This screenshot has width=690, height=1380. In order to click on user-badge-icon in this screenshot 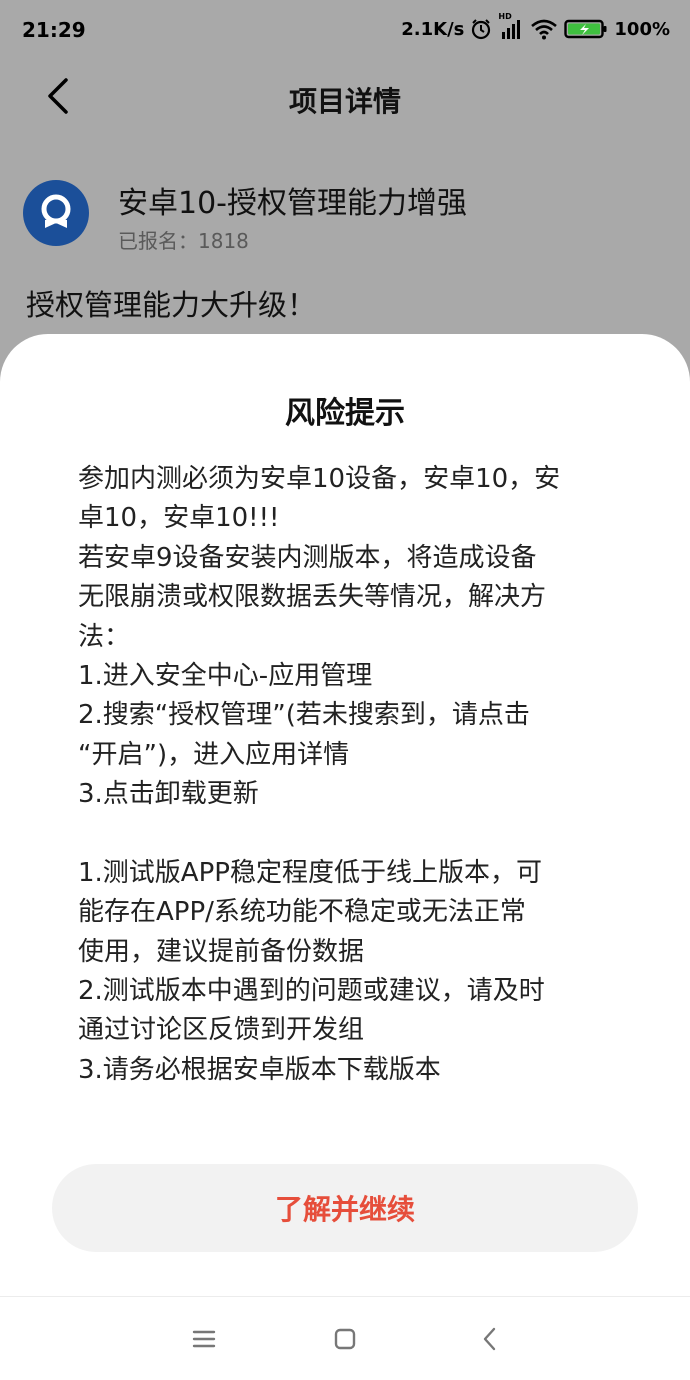, I will do `click(56, 211)`.